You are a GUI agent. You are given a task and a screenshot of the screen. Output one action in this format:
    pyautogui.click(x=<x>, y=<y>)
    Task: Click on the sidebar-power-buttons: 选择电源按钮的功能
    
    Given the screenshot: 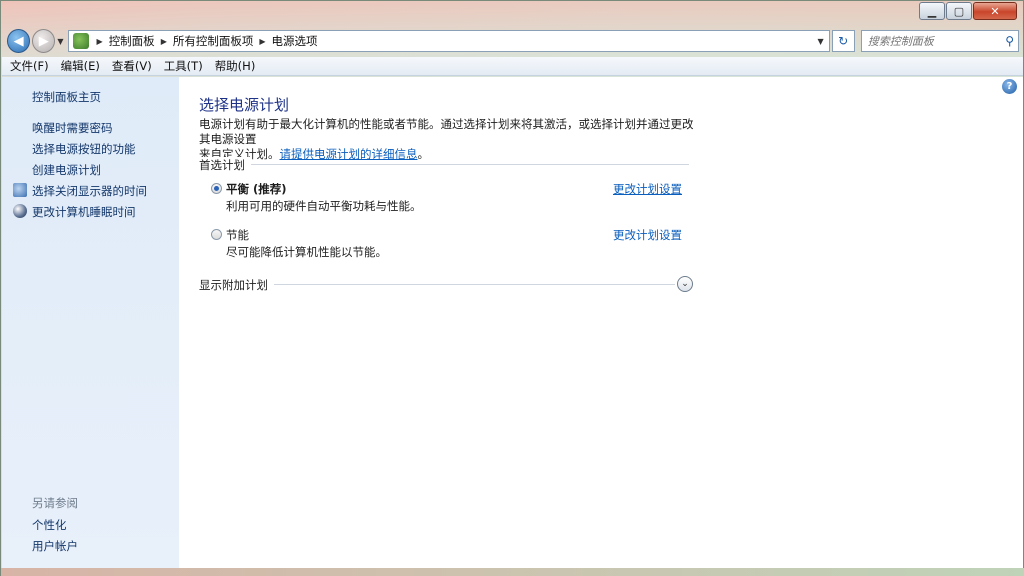 What is the action you would take?
    pyautogui.click(x=84, y=149)
    